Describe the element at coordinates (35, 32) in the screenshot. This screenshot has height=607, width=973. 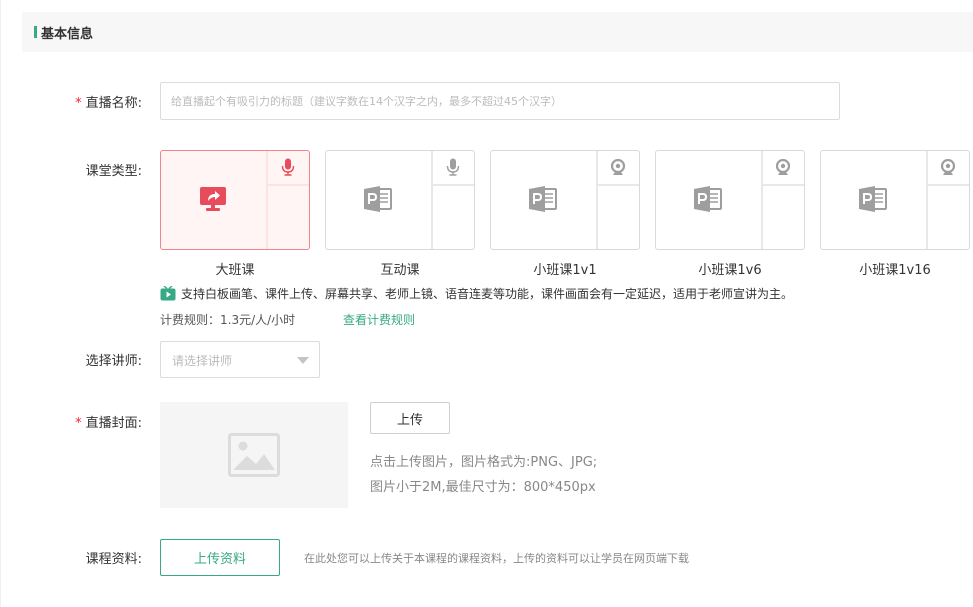
I see `section-accent-bar` at that location.